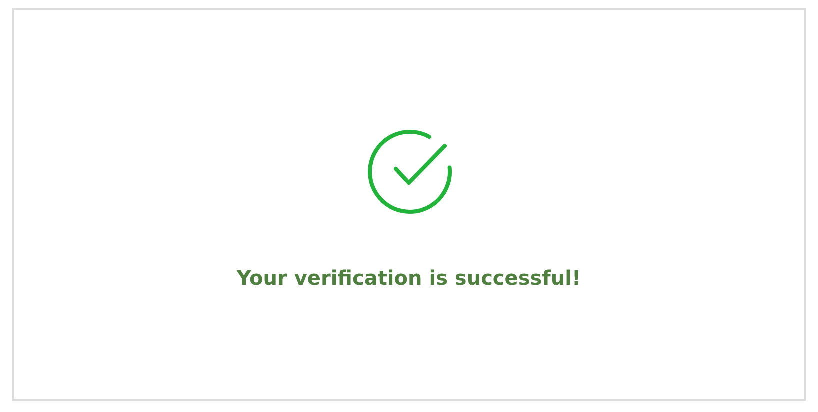 The image size is (818, 412). I want to click on success-message: Your verification is successful!, so click(409, 278).